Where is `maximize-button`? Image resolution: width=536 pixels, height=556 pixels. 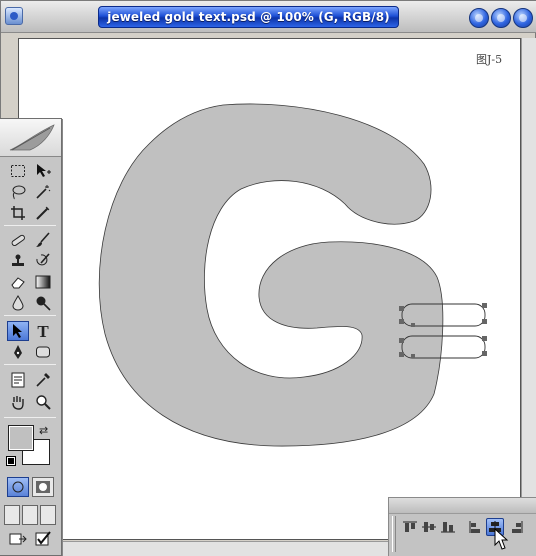 maximize-button is located at coordinates (501, 18).